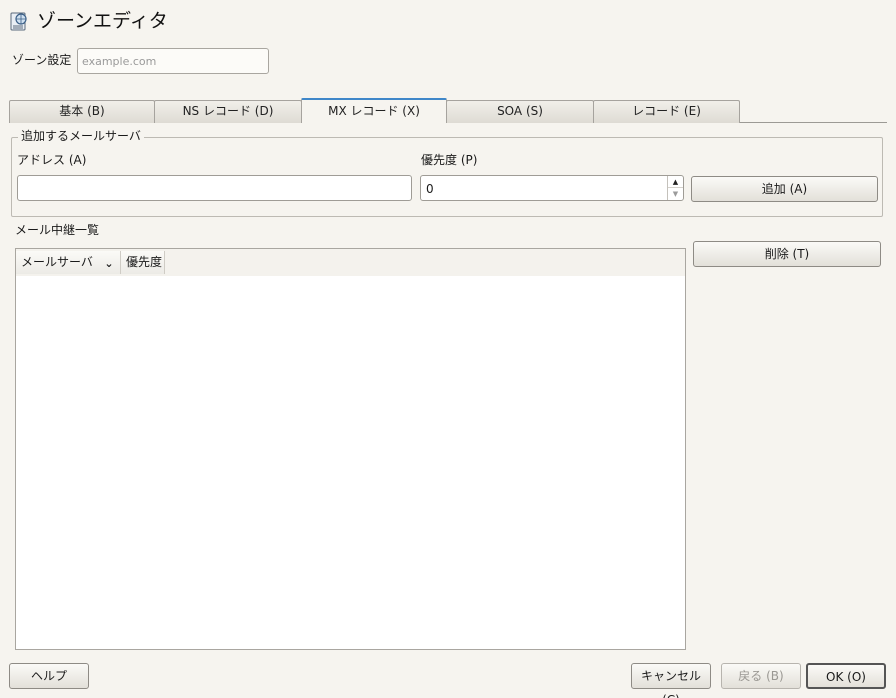 The width and height of the screenshot is (896, 698). I want to click on delete-button: 削除 (T), so click(787, 254).